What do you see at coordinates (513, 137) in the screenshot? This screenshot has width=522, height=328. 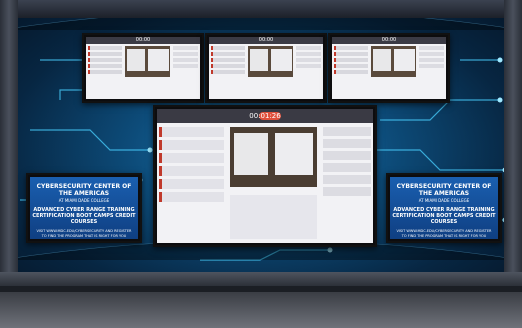 I see `right-pillar` at bounding box center [513, 137].